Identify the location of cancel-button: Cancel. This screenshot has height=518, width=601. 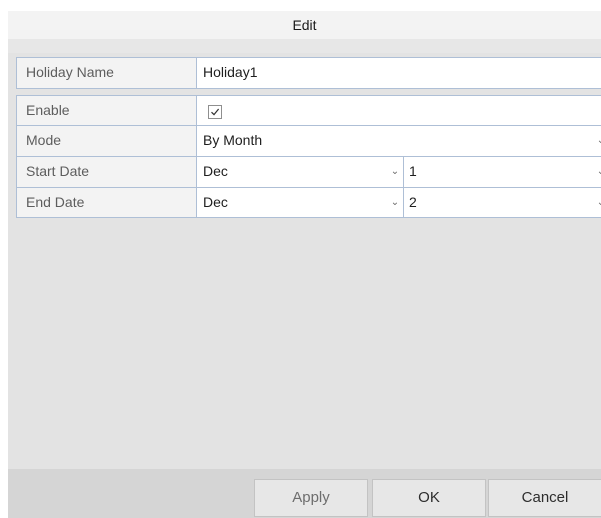
(544, 498).